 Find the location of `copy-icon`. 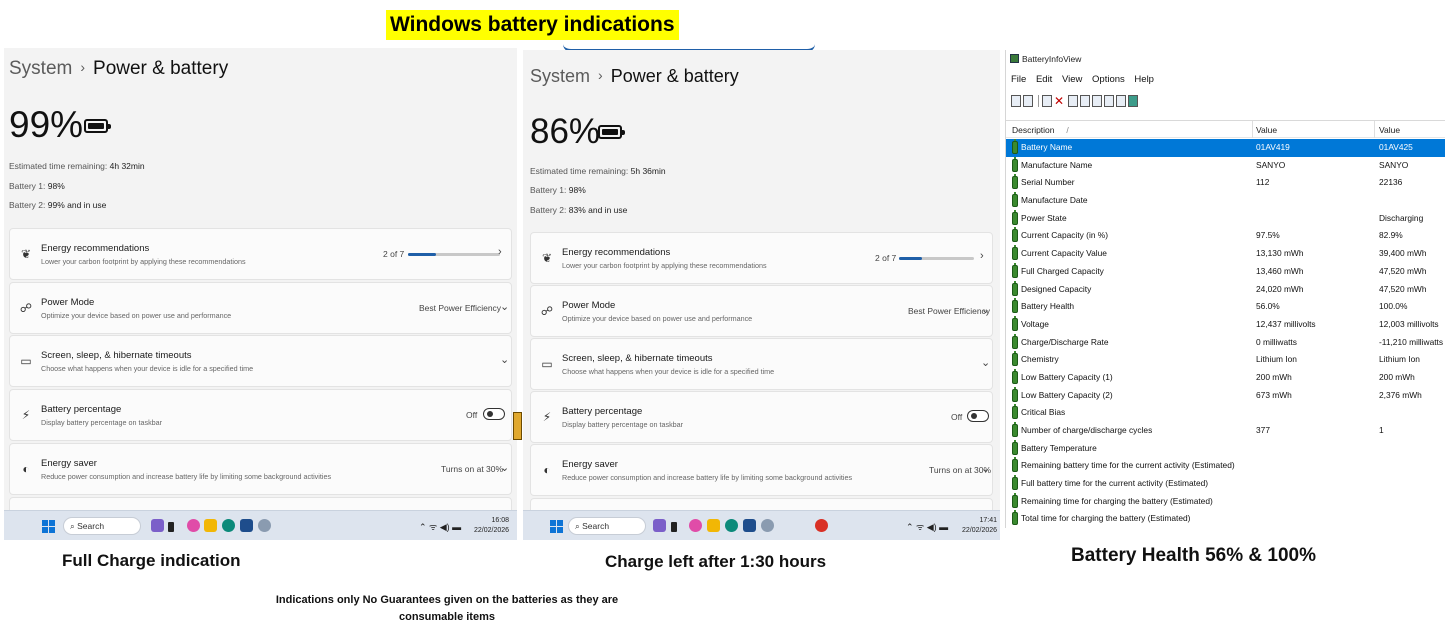

copy-icon is located at coordinates (1097, 100).